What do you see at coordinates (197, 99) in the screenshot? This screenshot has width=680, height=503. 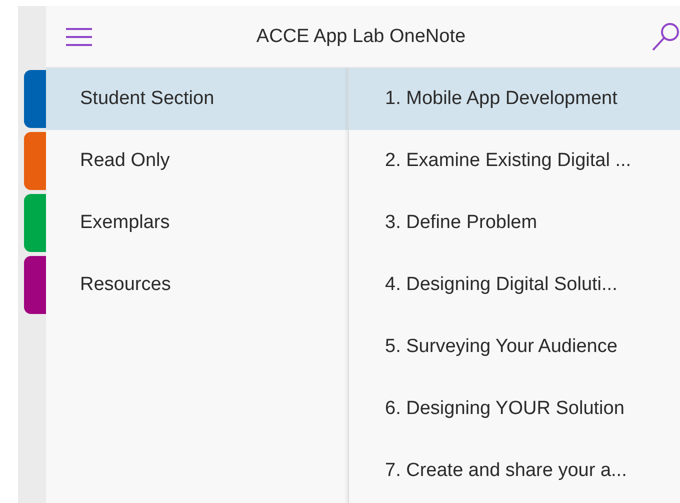 I see `section-item: Student Section` at bounding box center [197, 99].